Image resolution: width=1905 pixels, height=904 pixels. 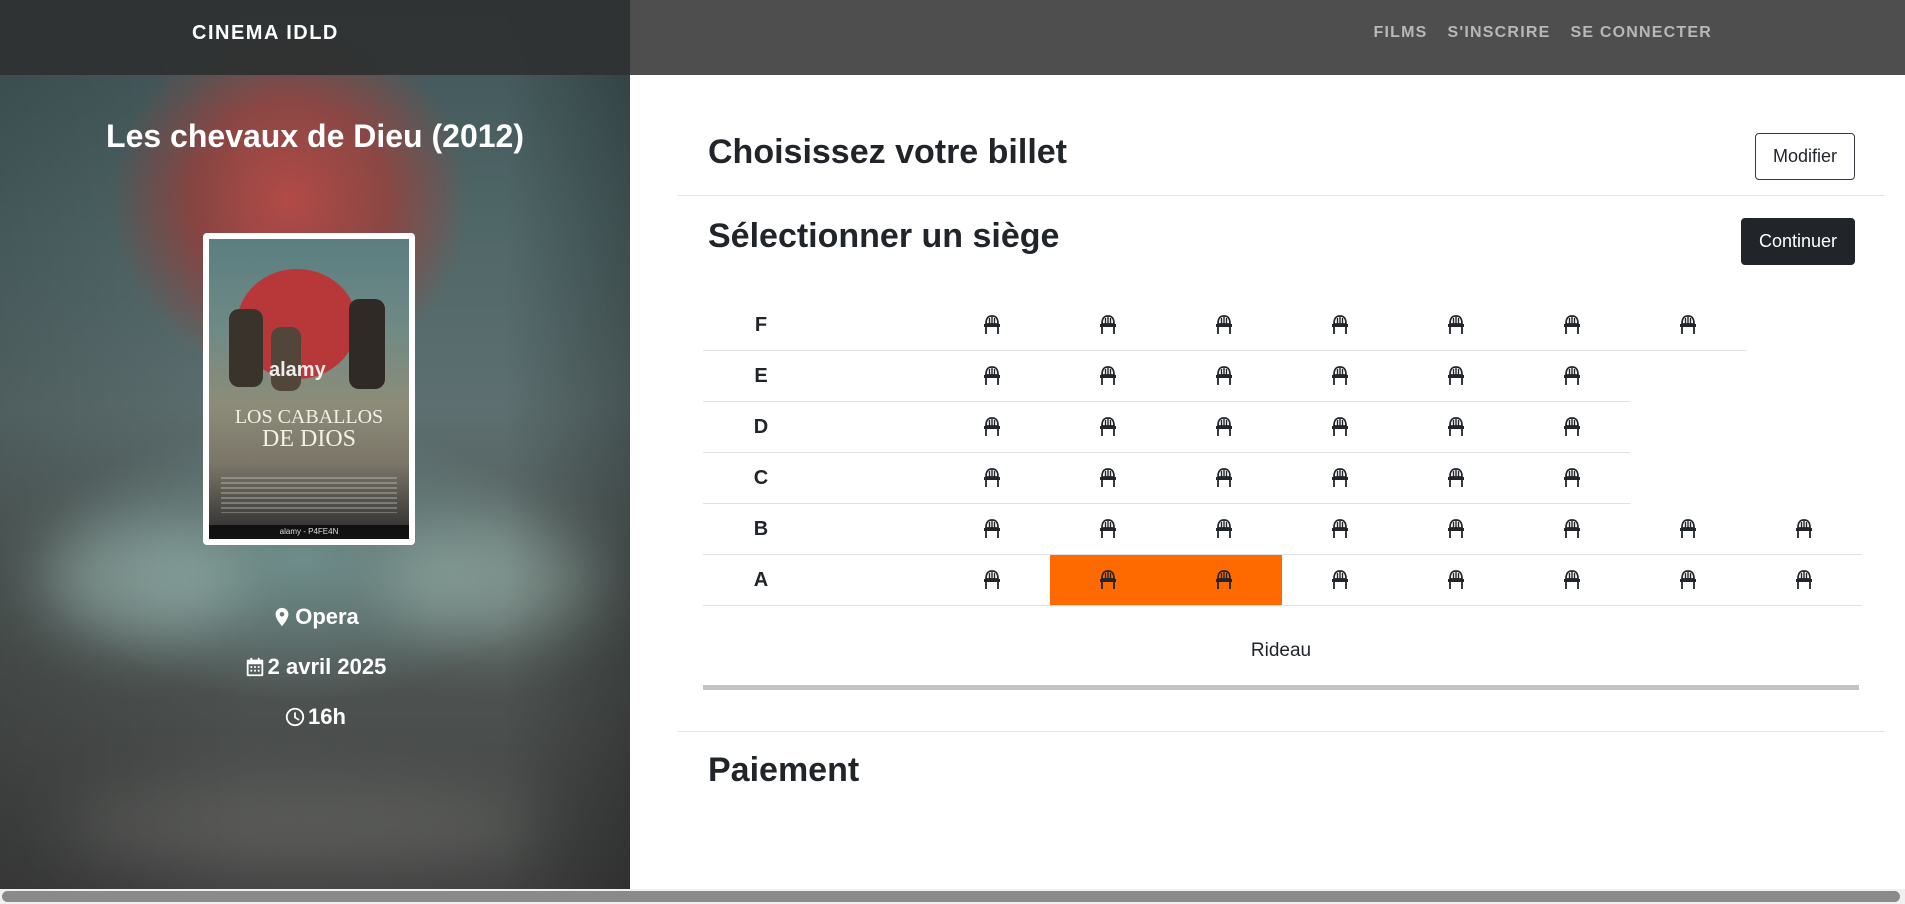 I want to click on seat-b4, so click(x=1340, y=529).